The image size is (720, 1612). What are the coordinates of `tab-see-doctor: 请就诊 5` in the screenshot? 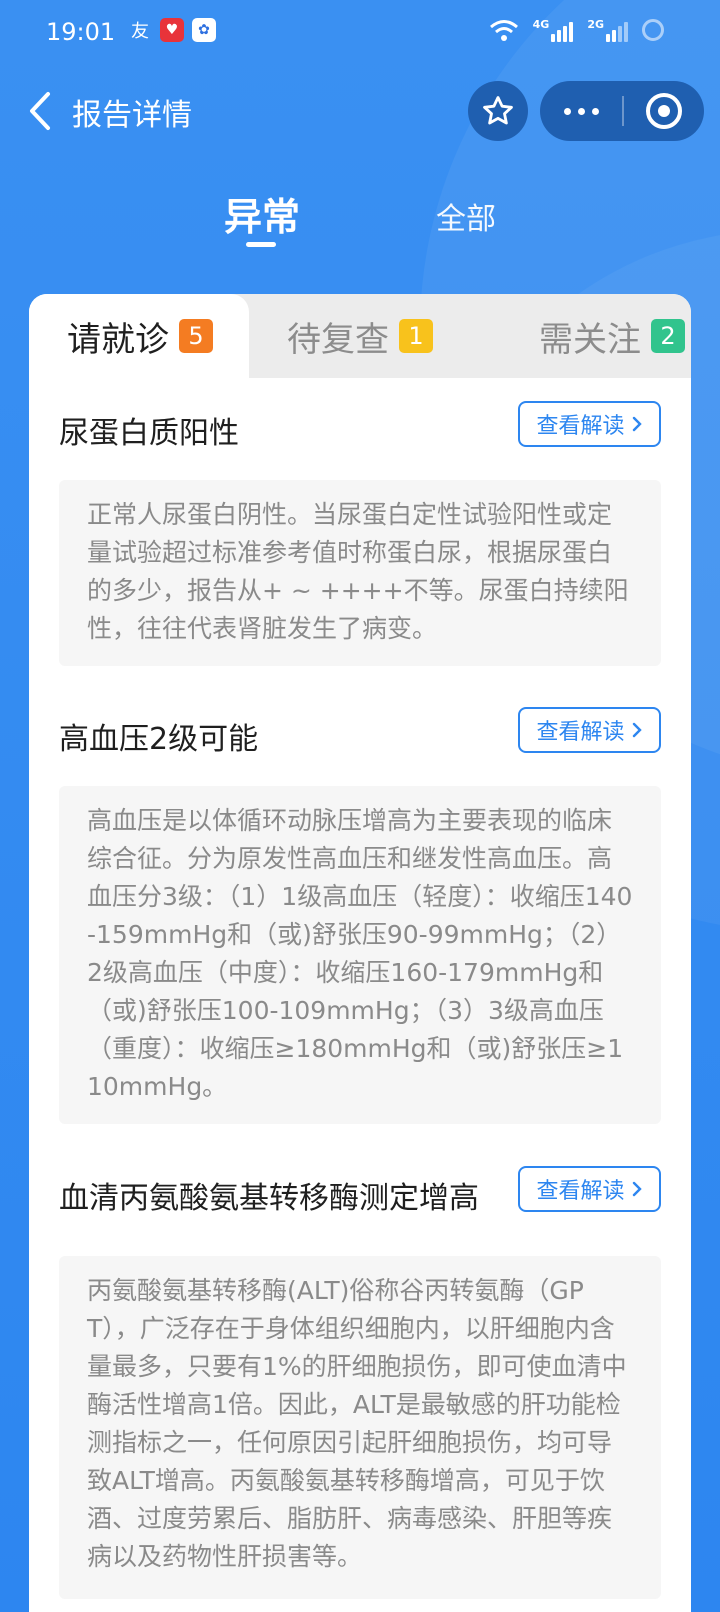 It's located at (139, 336).